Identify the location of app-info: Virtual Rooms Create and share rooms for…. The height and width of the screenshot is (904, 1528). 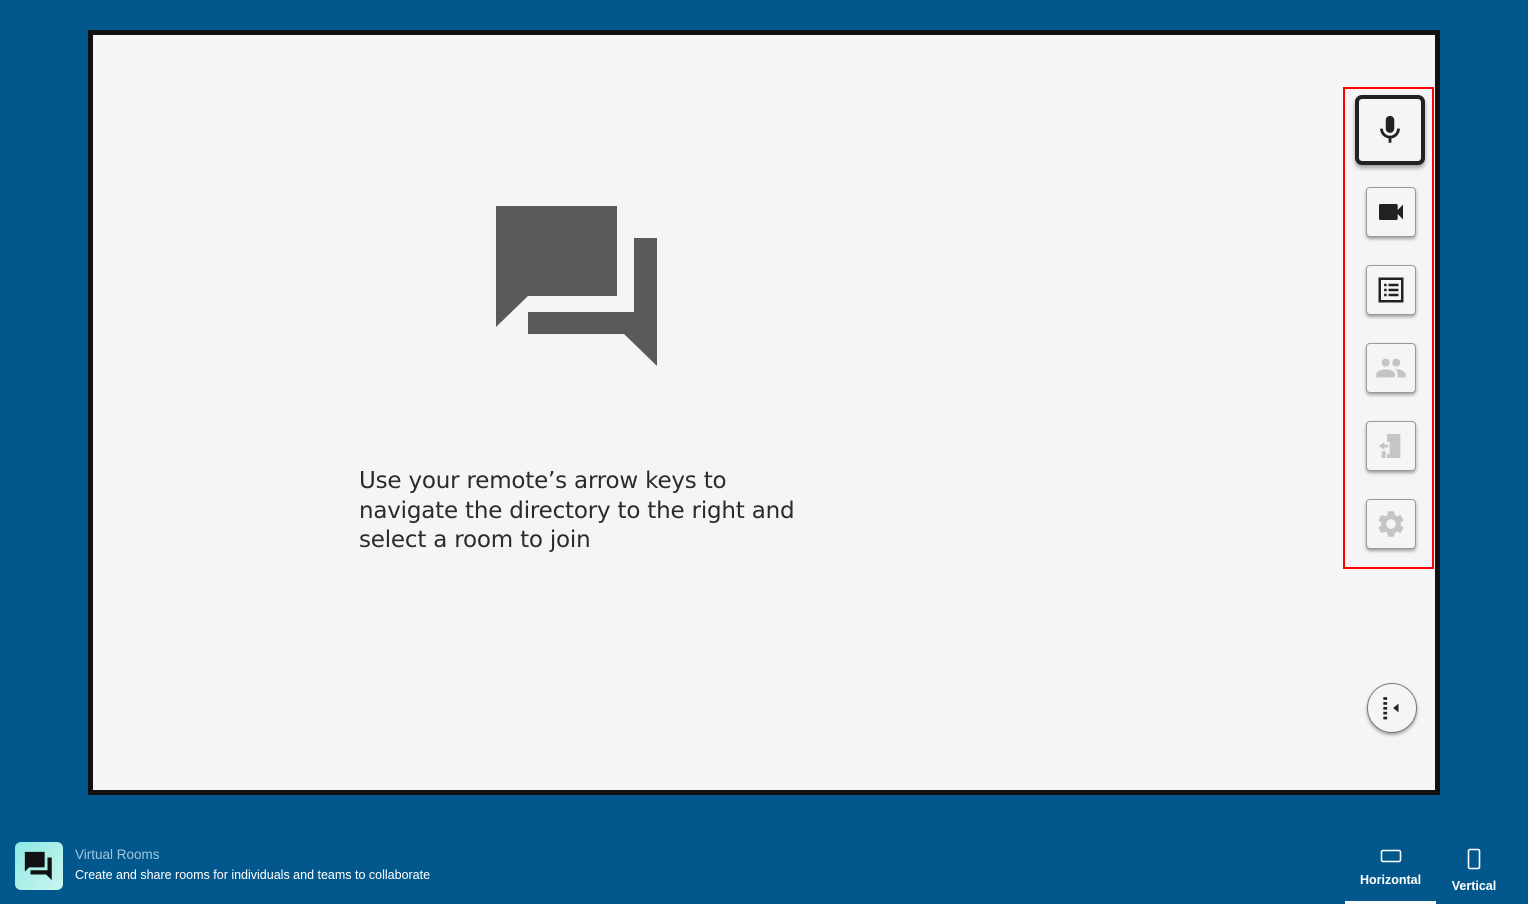
(222, 866).